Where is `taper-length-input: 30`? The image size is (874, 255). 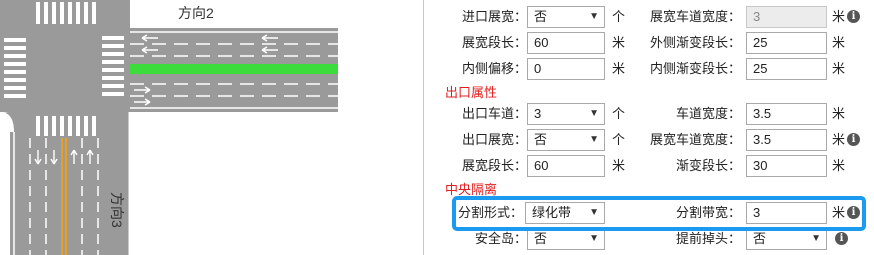 taper-length-input: 30 is located at coordinates (786, 166).